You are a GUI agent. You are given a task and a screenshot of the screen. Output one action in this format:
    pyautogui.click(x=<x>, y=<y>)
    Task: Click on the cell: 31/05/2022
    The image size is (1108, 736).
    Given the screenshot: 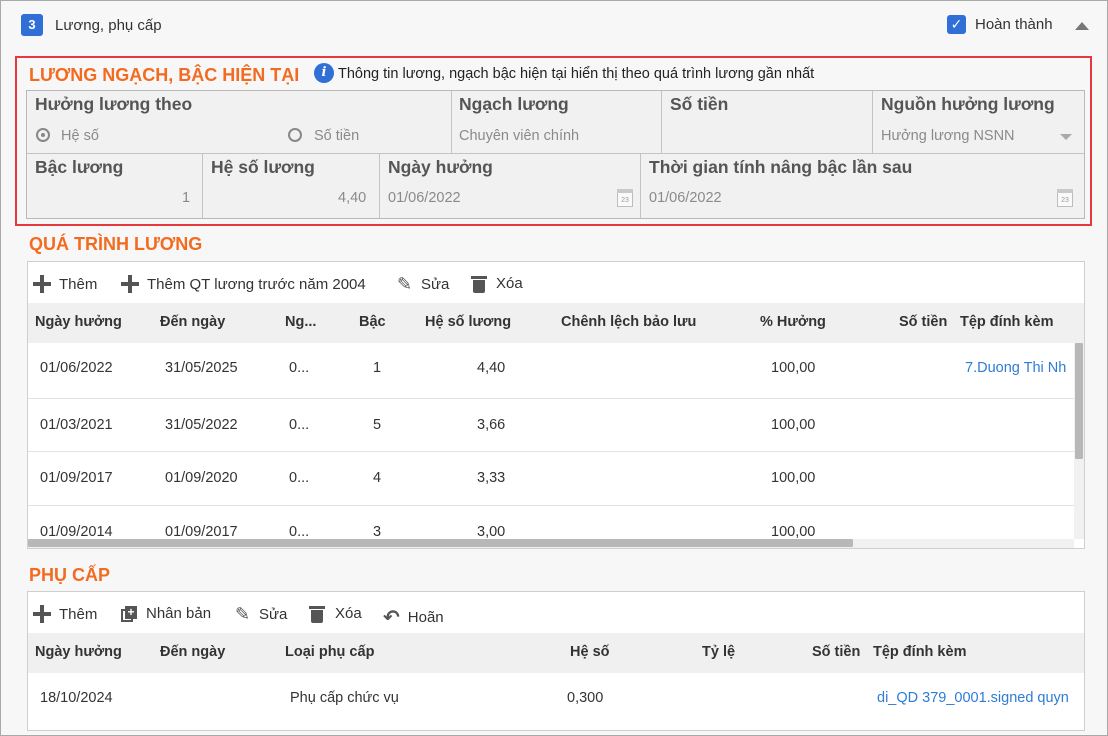 What is the action you would take?
    pyautogui.click(x=201, y=425)
    